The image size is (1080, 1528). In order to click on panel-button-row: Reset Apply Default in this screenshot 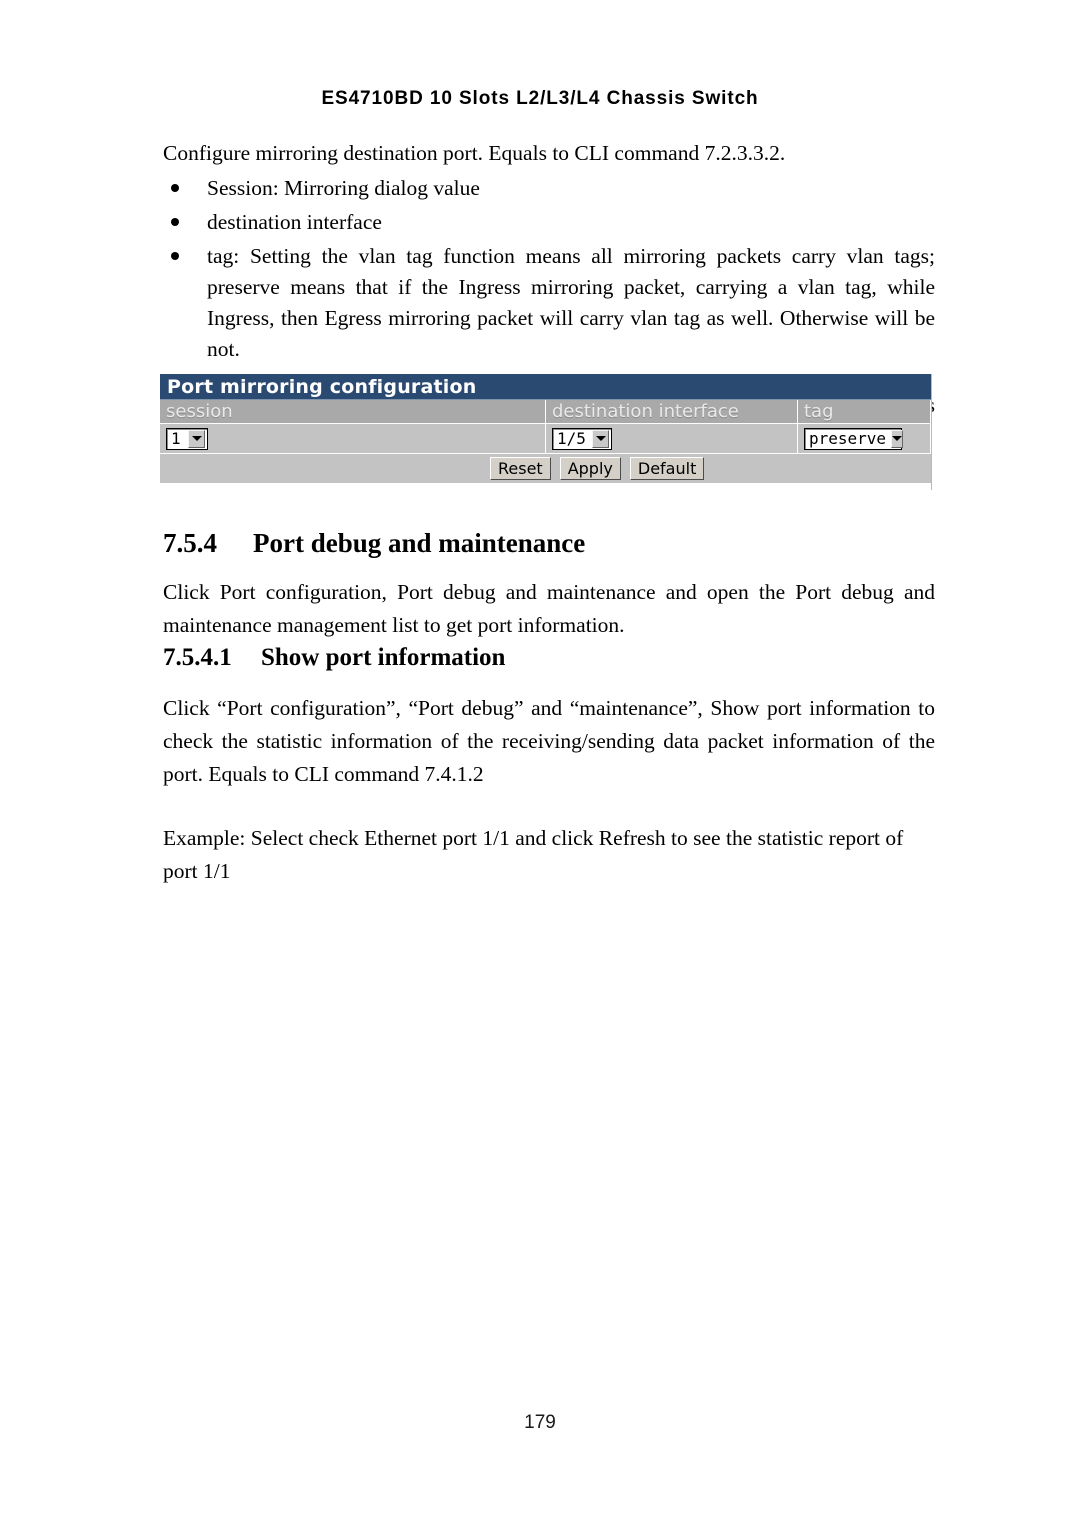, I will do `click(545, 469)`.